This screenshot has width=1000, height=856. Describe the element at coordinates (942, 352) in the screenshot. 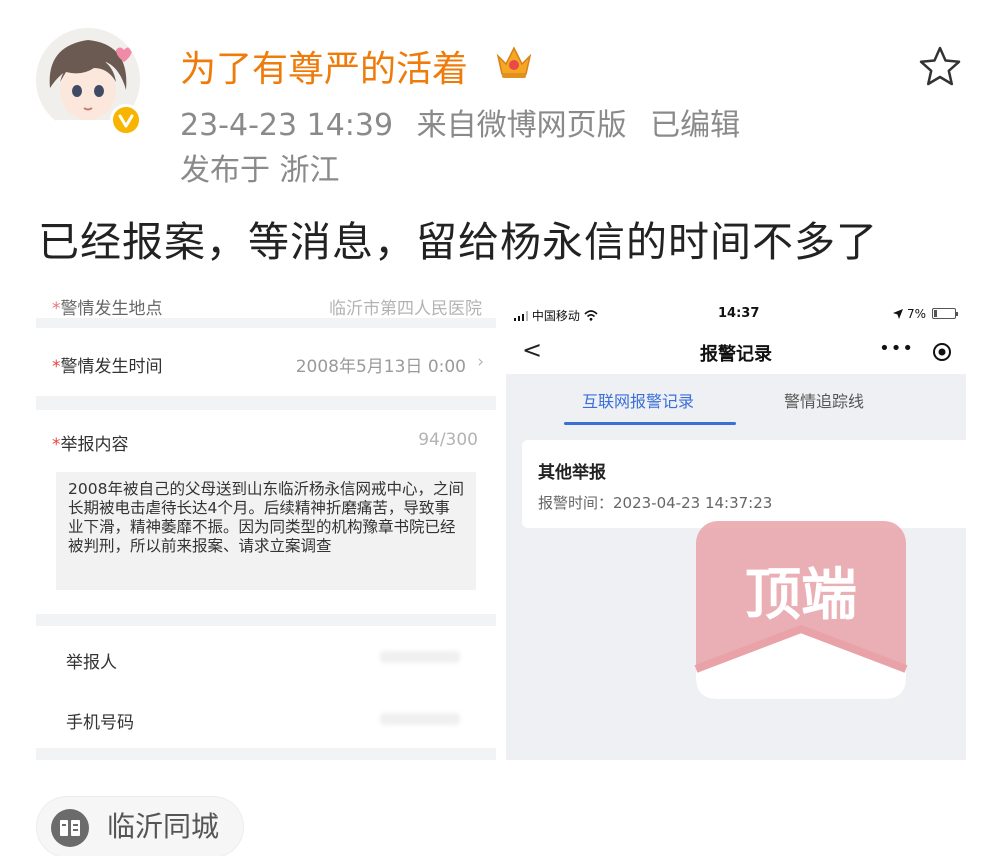

I see `target-icon` at that location.